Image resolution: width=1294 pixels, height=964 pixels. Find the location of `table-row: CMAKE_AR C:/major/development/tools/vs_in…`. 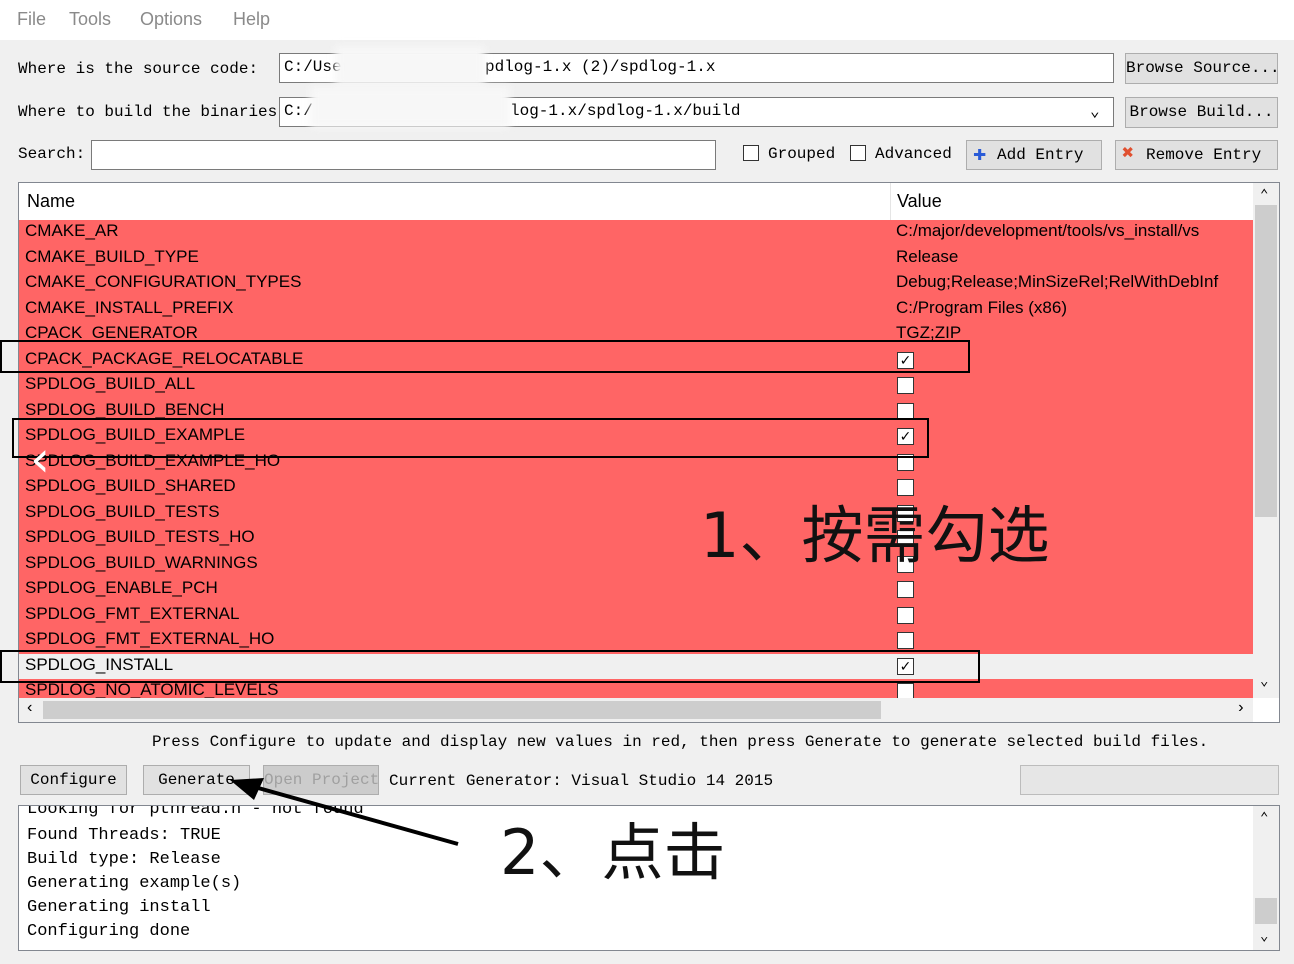

table-row: CMAKE_AR C:/major/development/tools/vs_in… is located at coordinates (636, 233).